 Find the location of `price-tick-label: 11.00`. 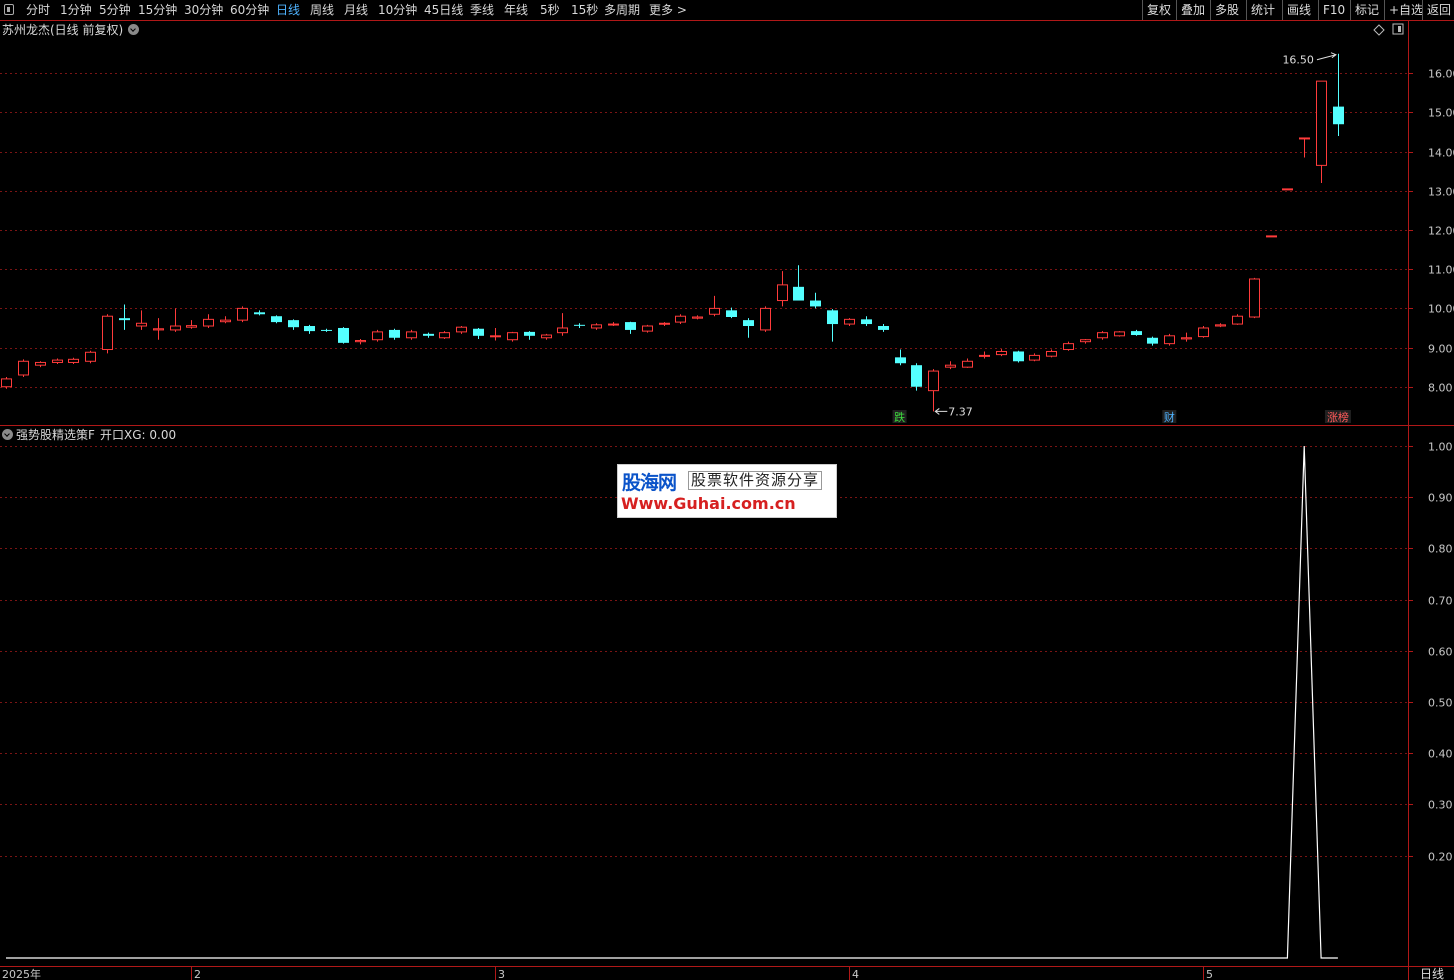

price-tick-label: 11.00 is located at coordinates (1441, 270).